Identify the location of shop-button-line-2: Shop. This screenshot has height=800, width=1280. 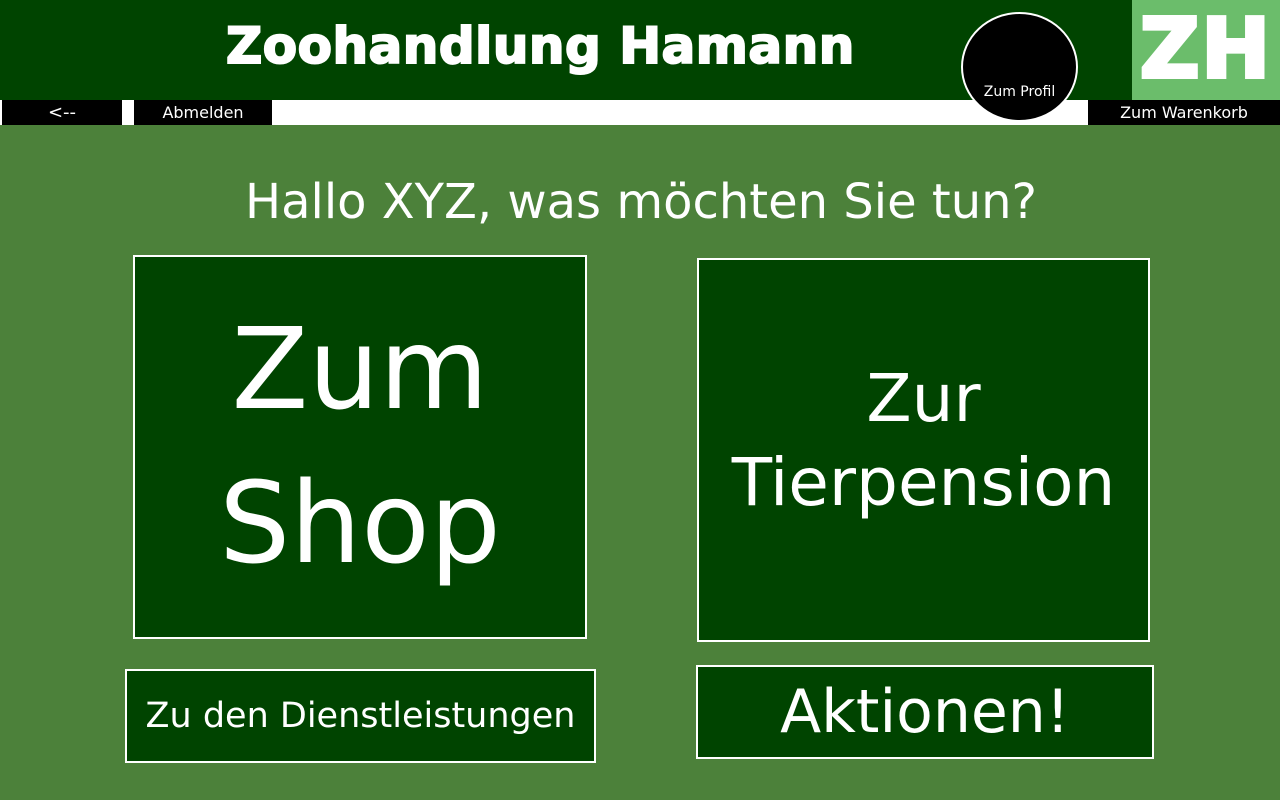
(360, 524).